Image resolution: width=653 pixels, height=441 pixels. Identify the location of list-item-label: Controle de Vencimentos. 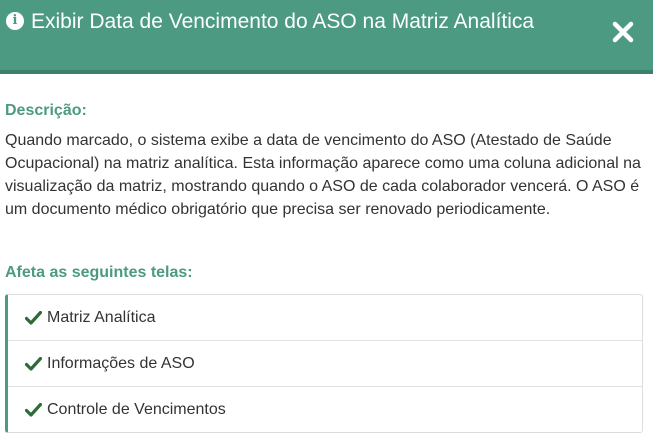
(136, 409).